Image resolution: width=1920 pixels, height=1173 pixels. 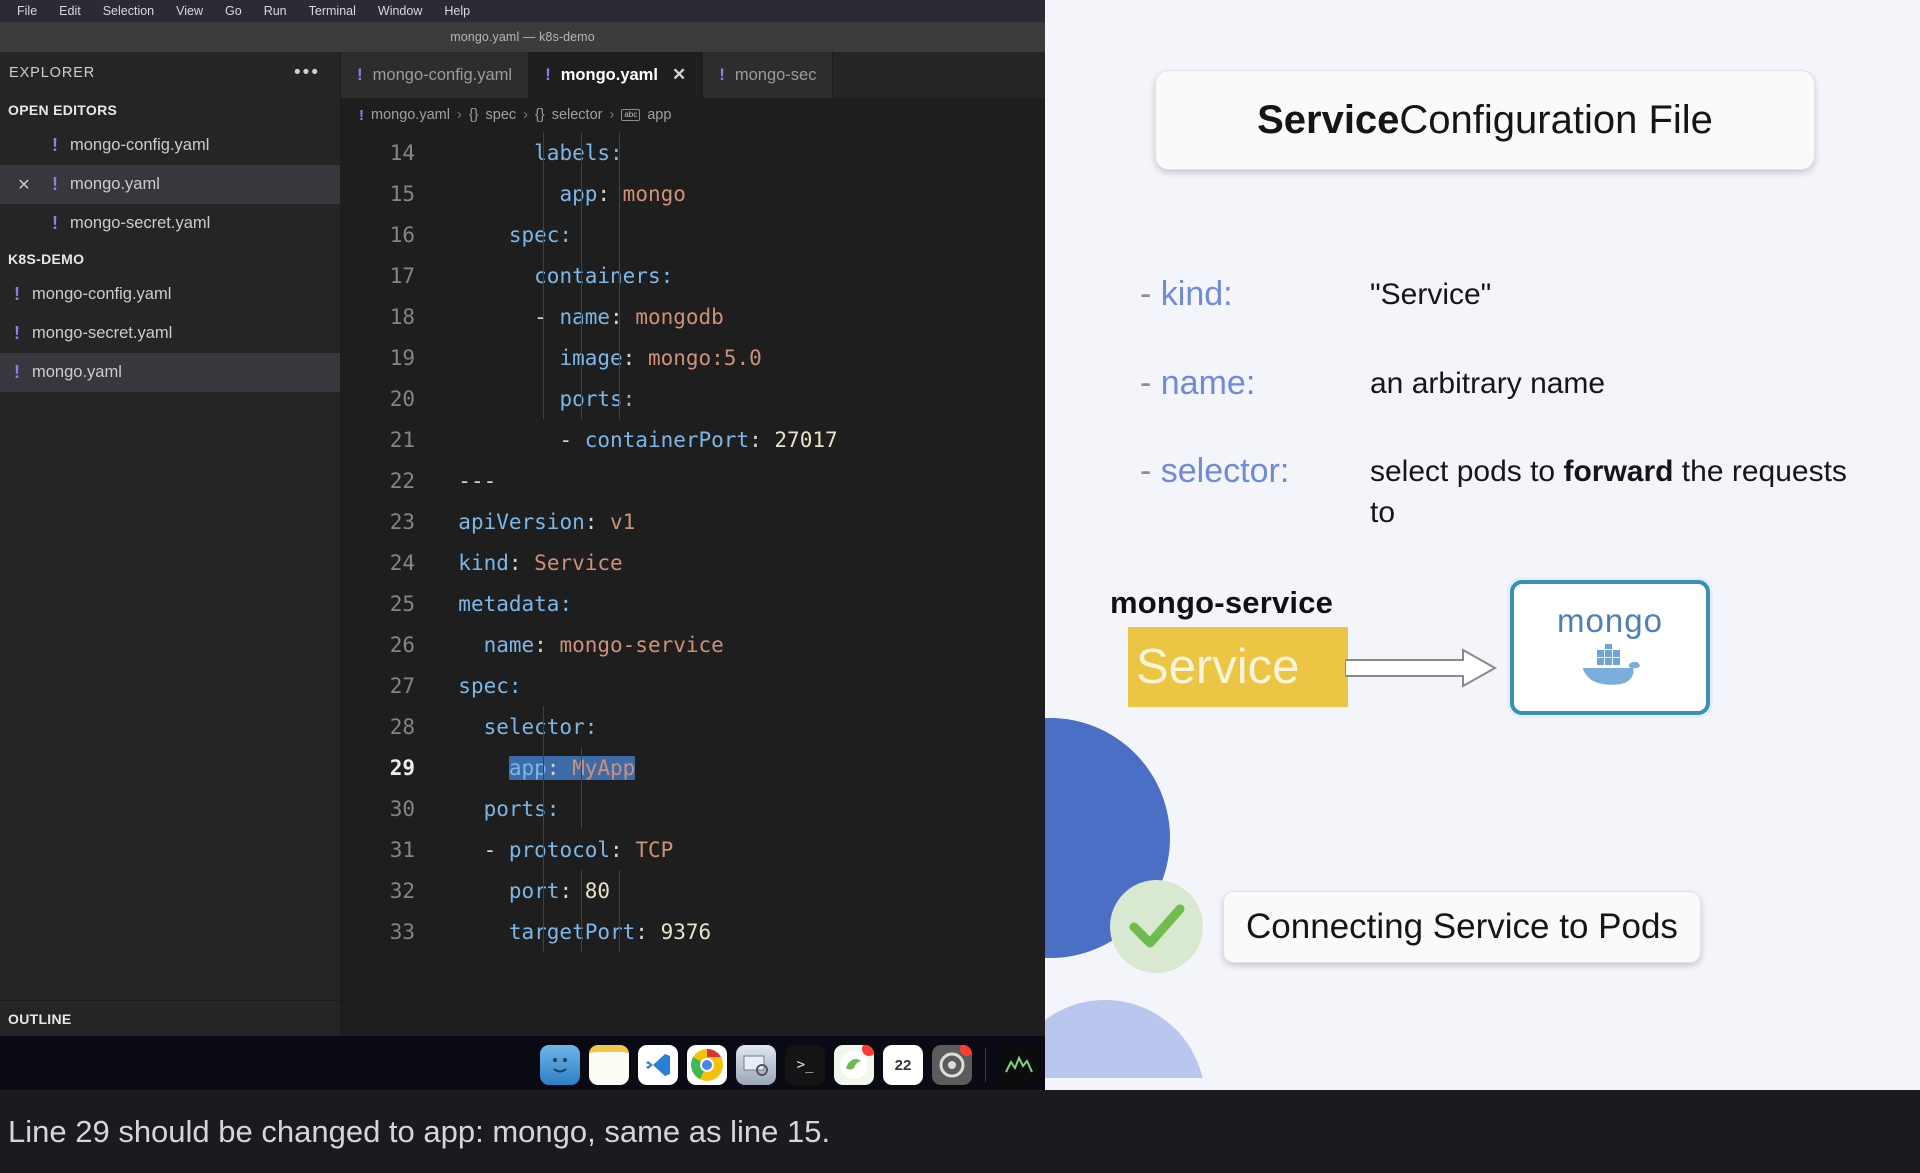 I want to click on menu-item-run: Run, so click(x=275, y=11).